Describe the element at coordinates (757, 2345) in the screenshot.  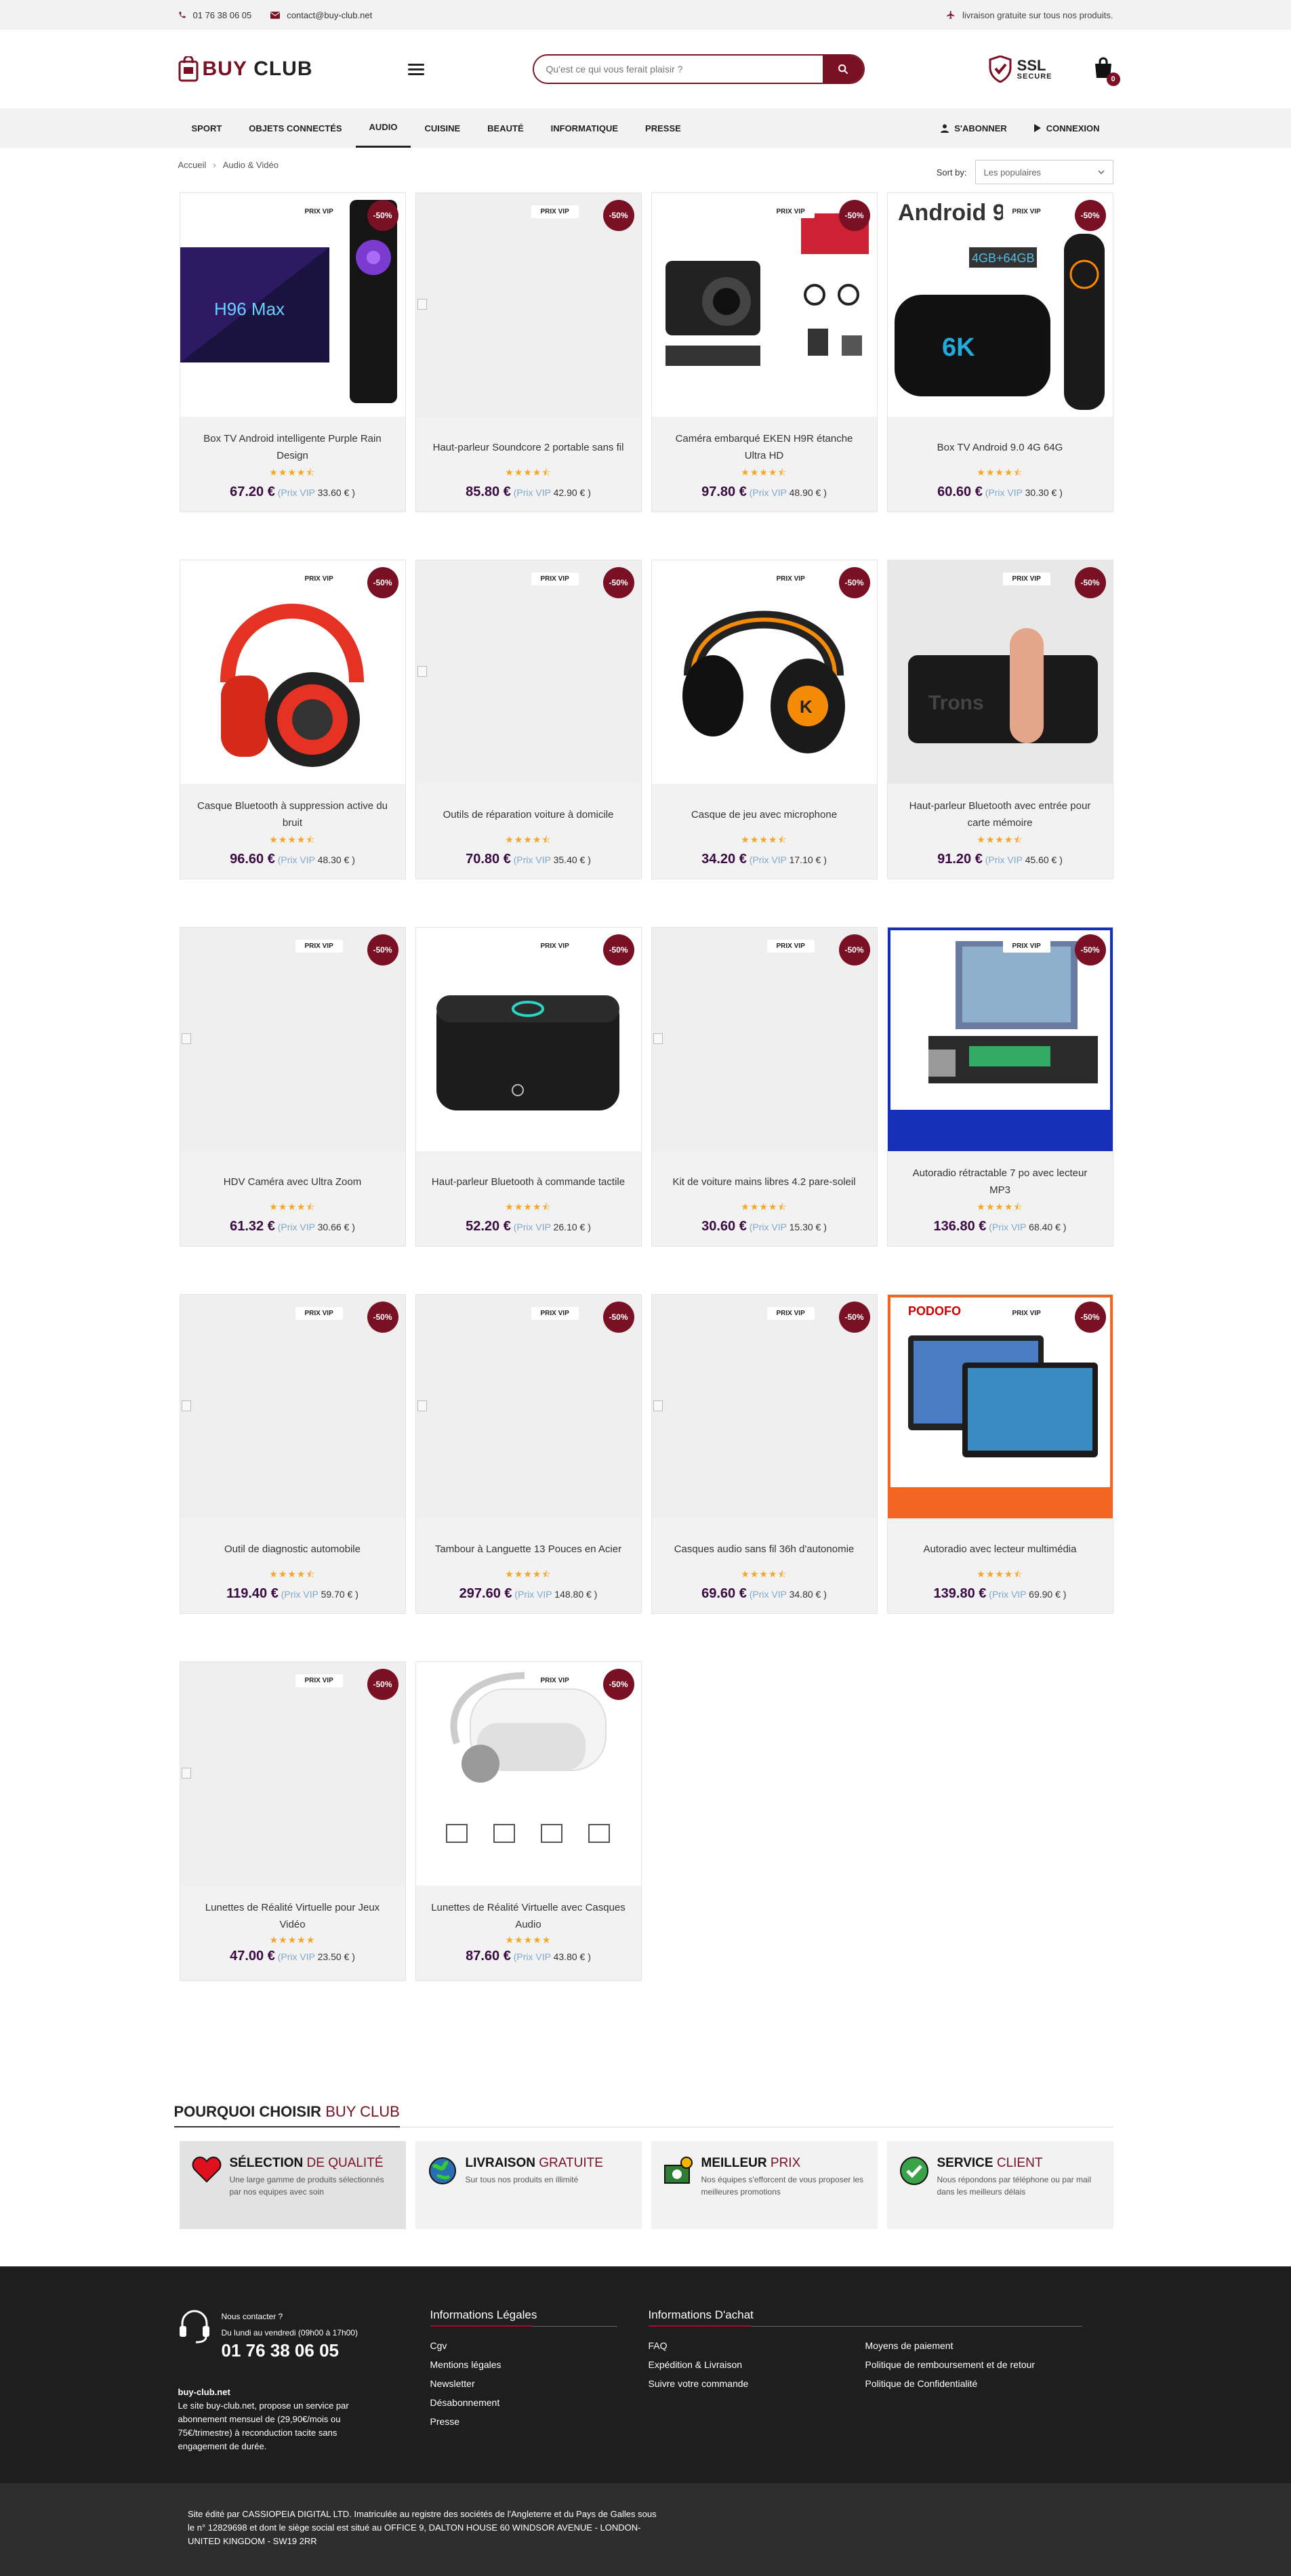
I see `footer-link: FAQ` at that location.